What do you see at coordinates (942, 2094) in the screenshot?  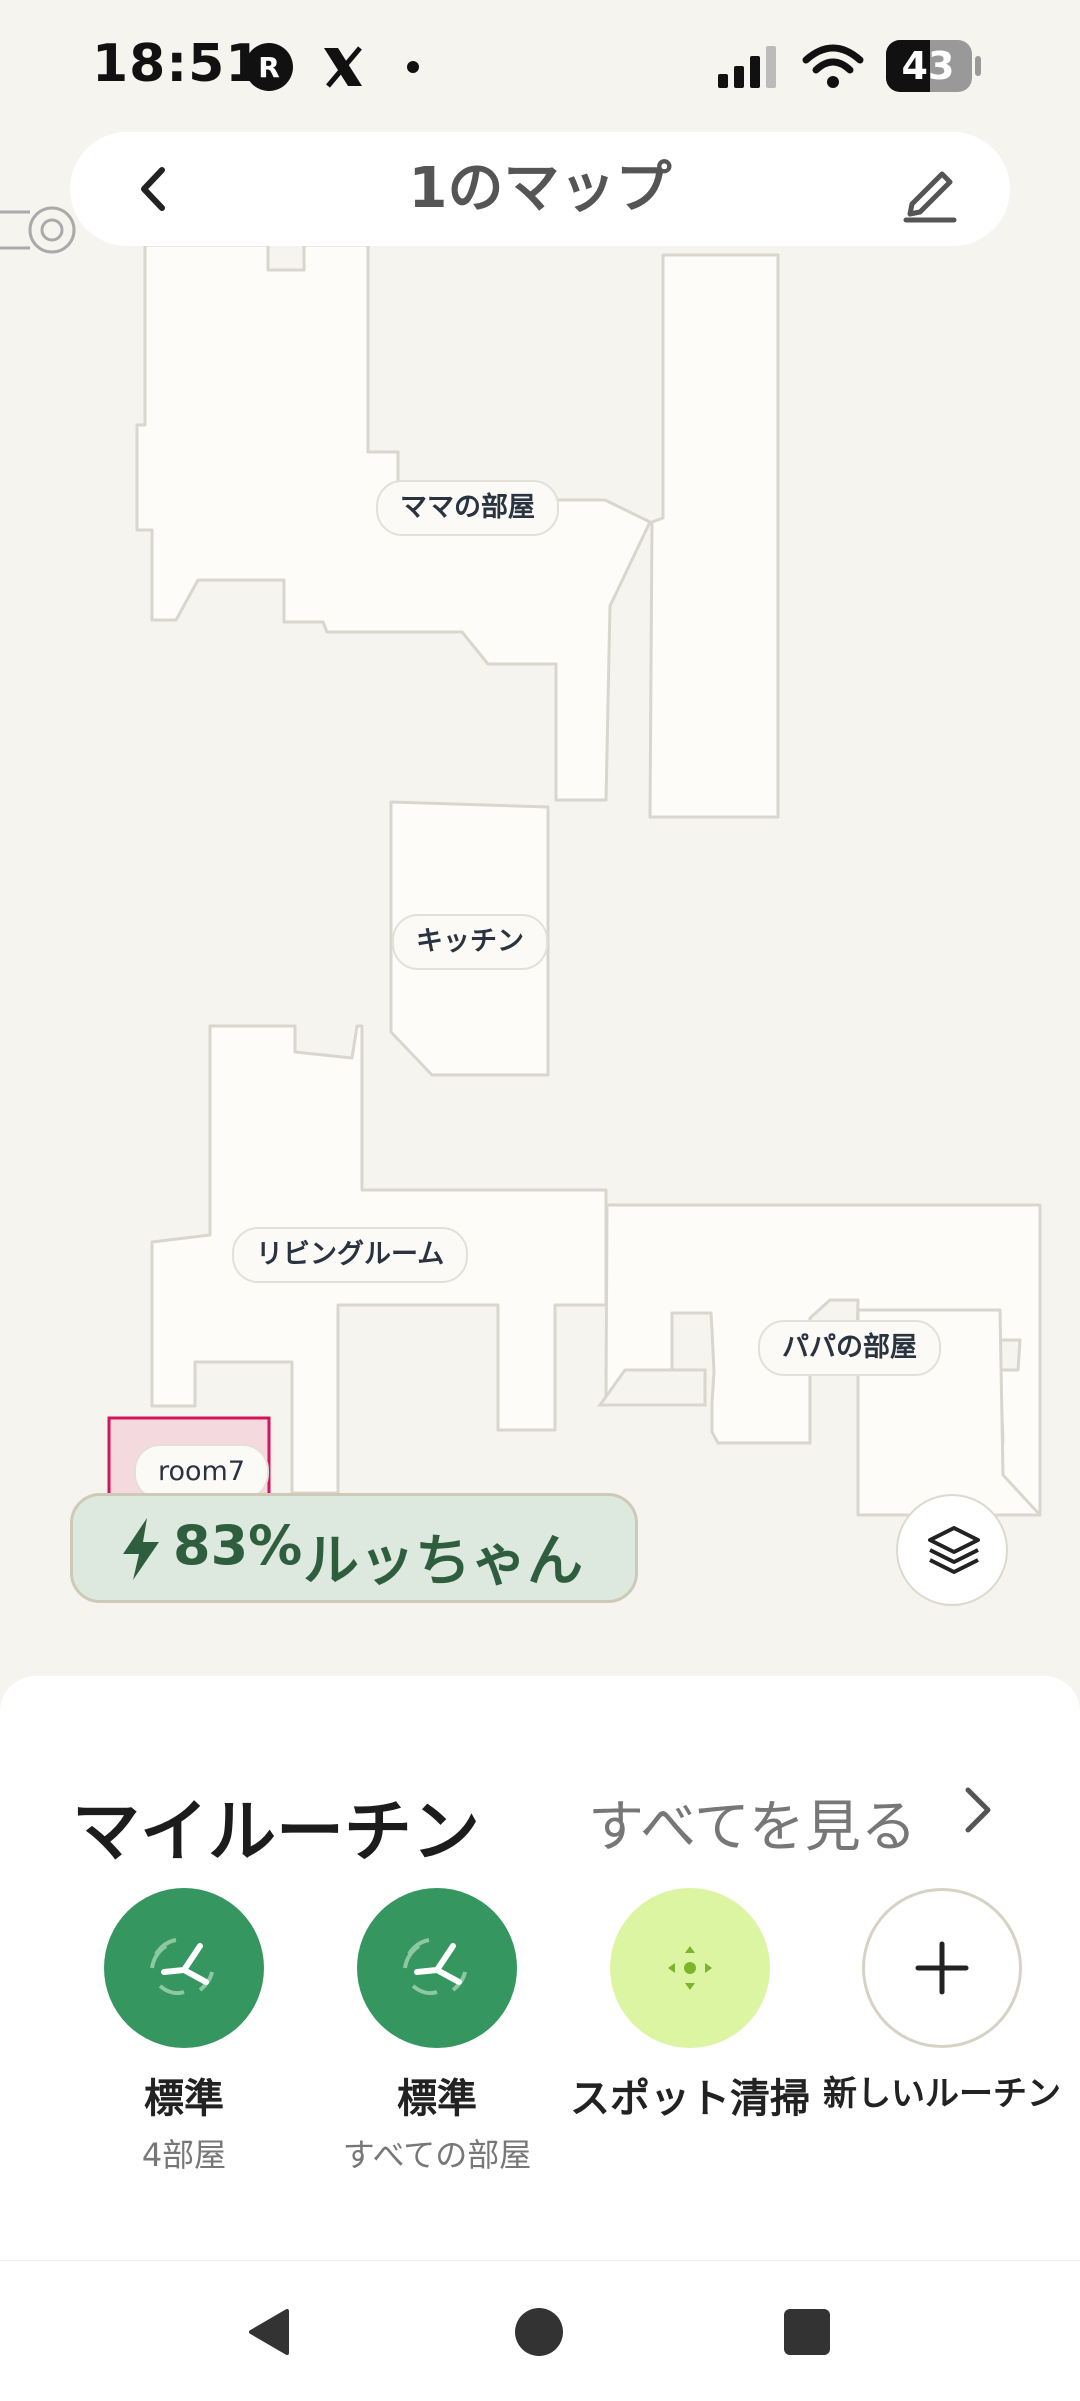 I see `routine-label: 新しいルーチン` at bounding box center [942, 2094].